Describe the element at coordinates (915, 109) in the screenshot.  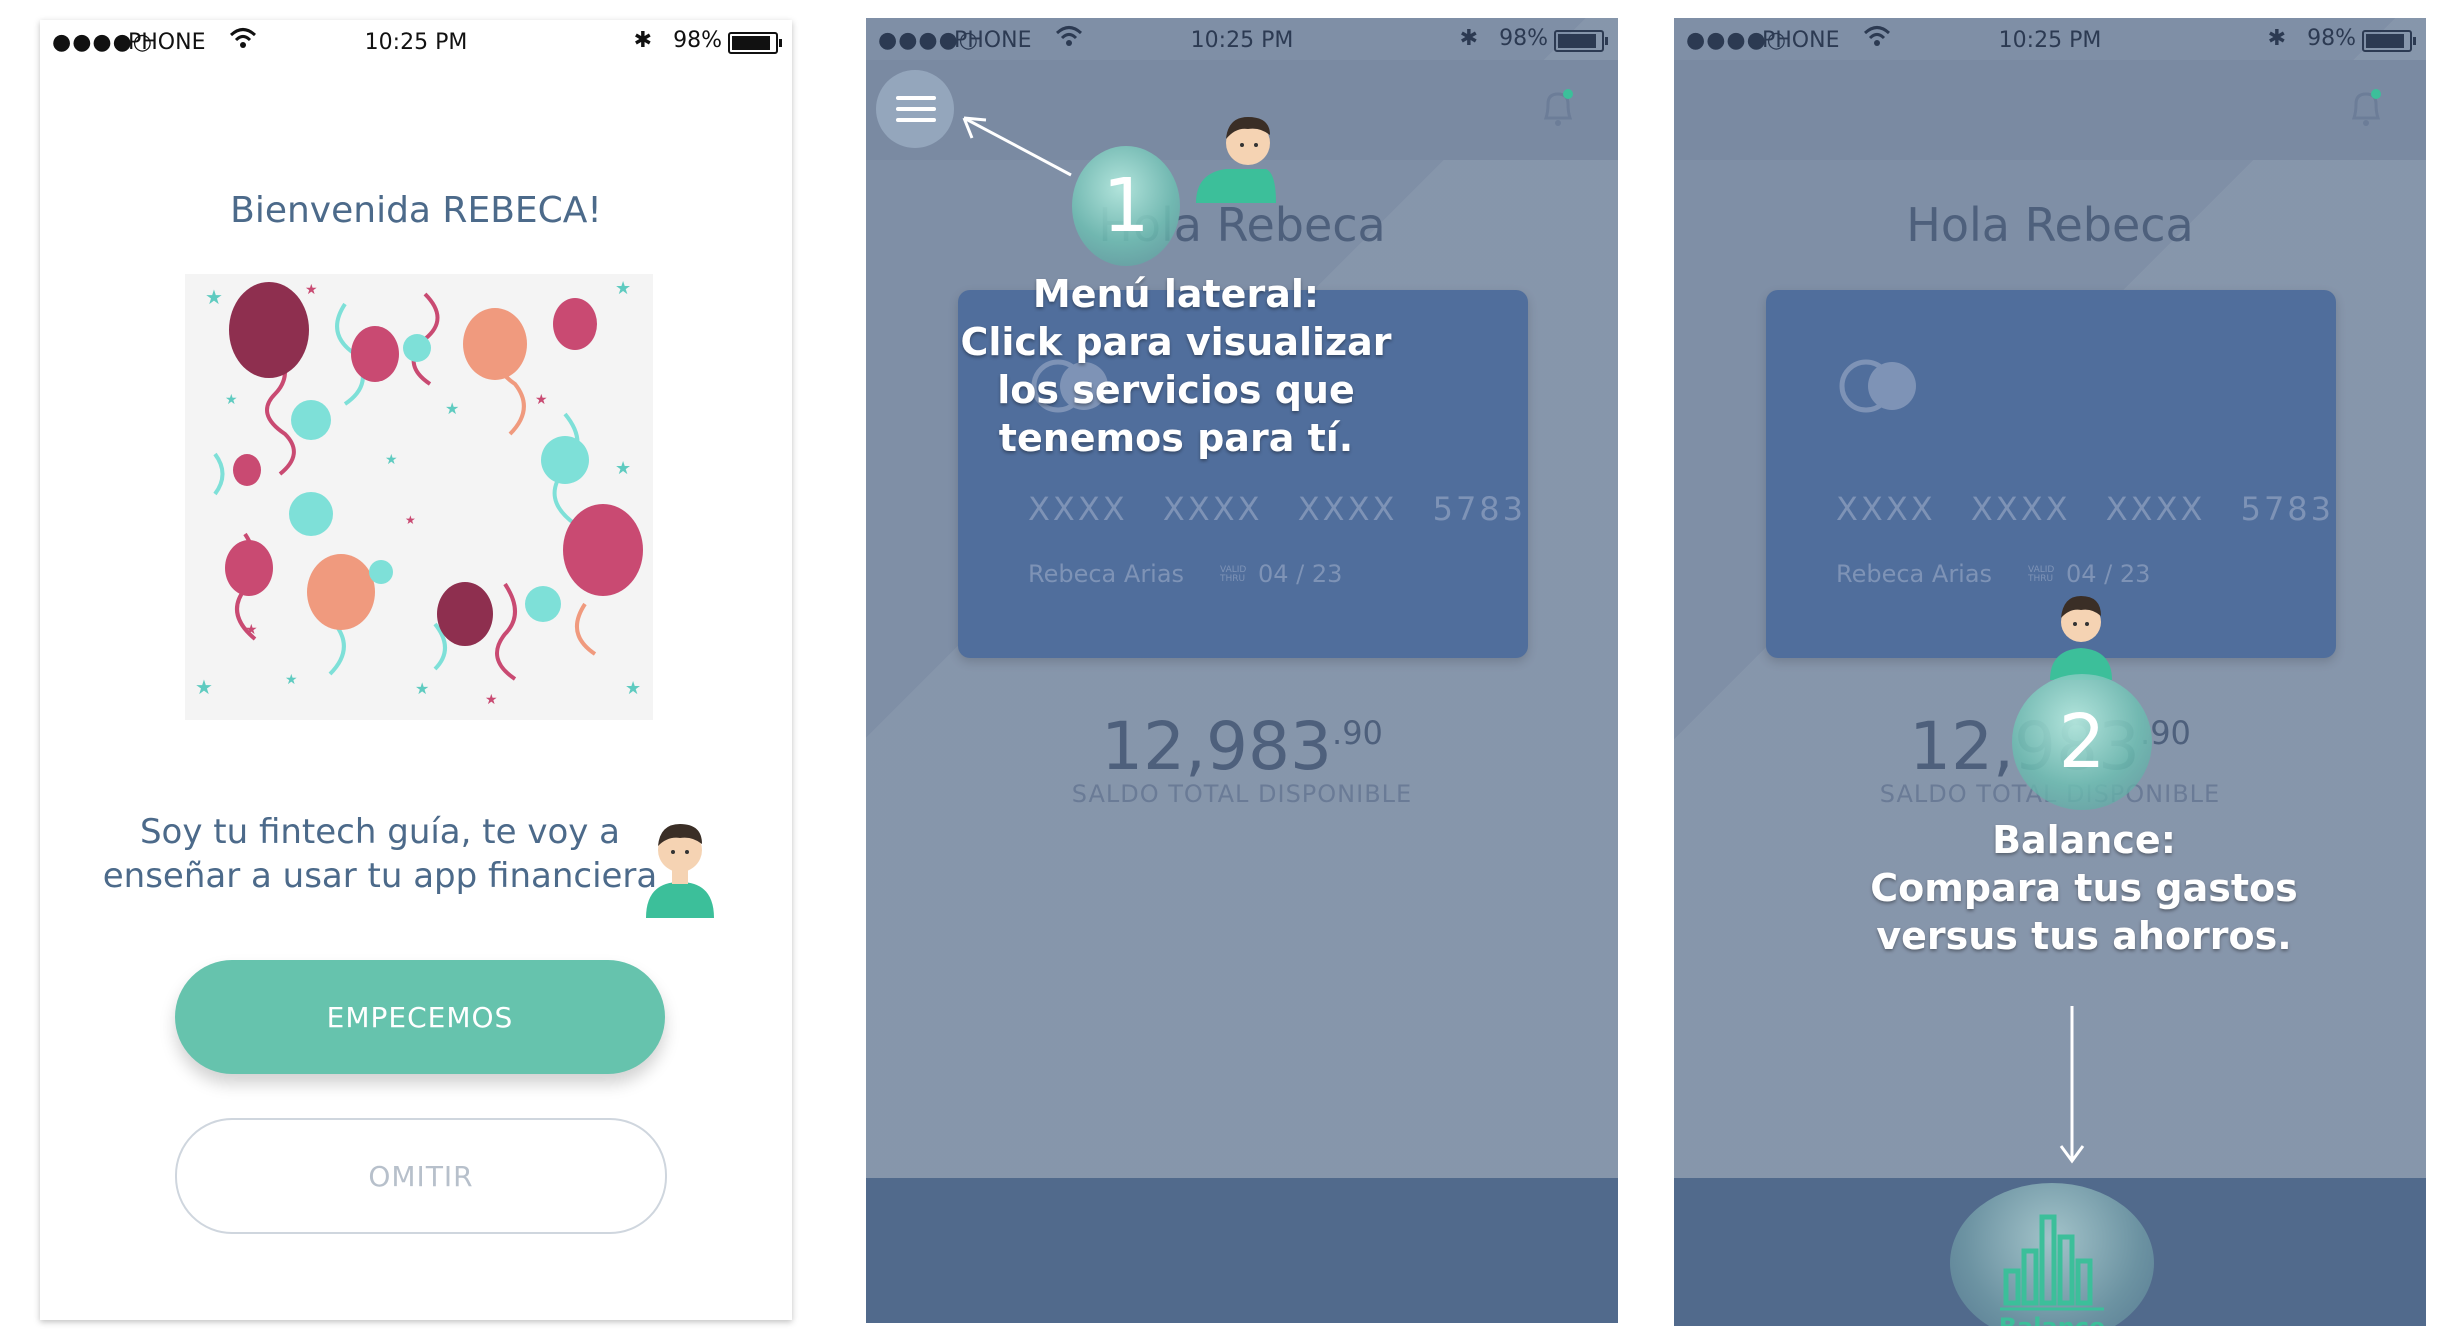
I see `menu-icon` at that location.